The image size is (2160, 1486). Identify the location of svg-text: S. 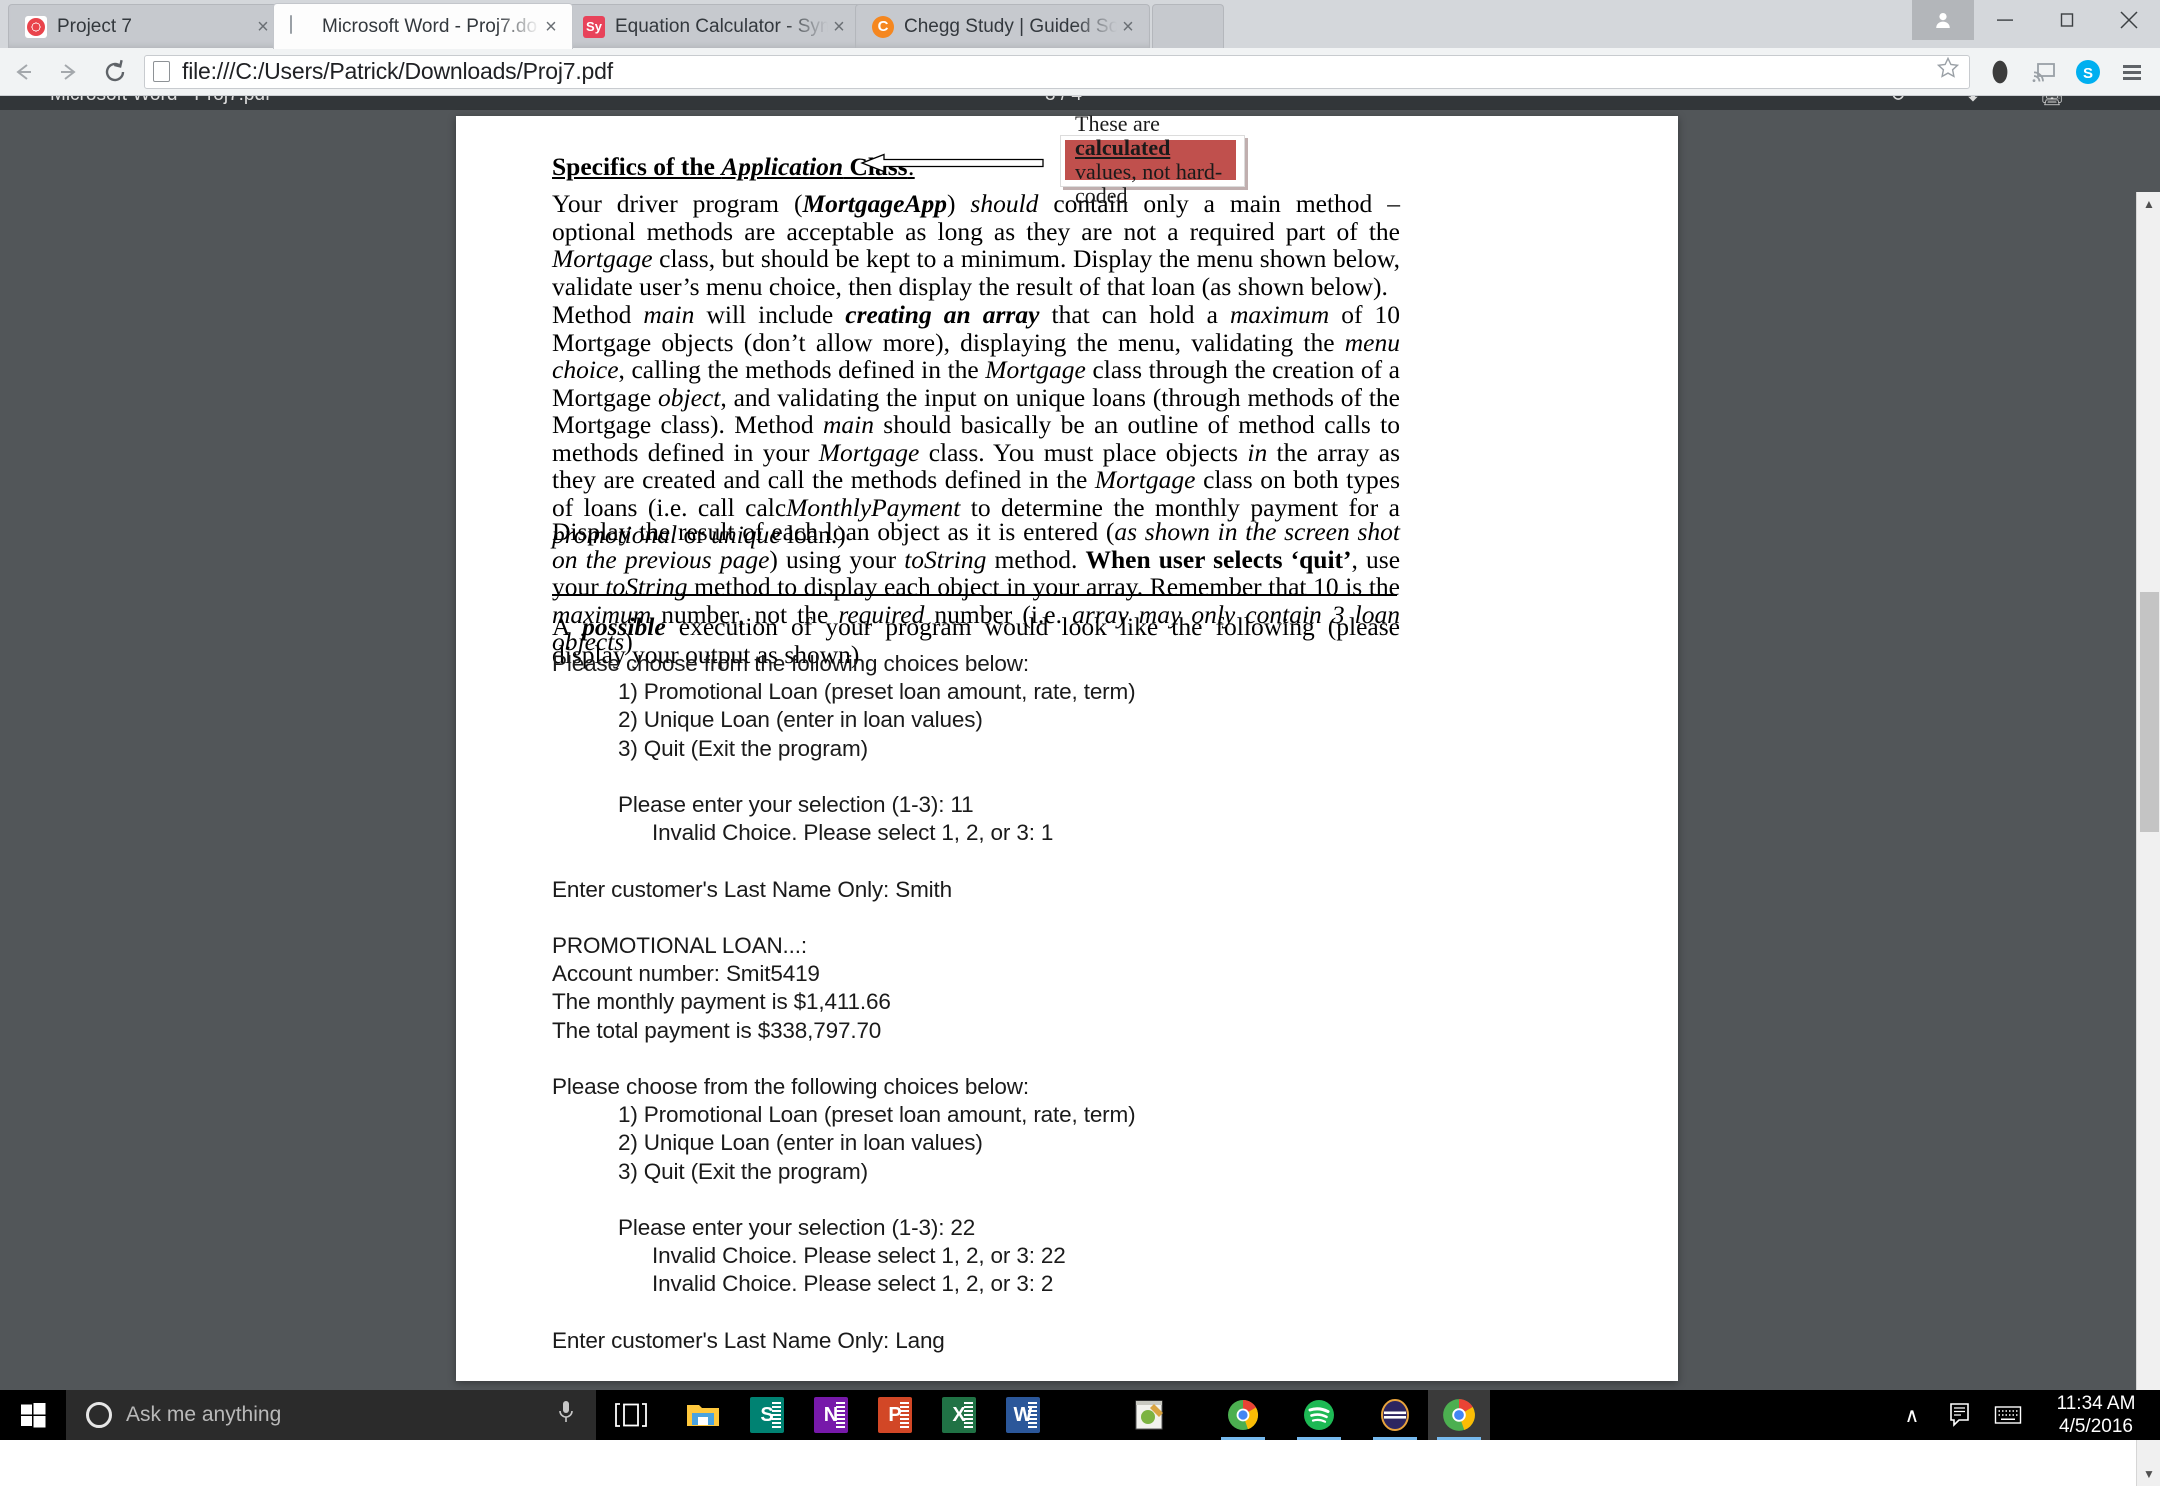
(2088, 73).